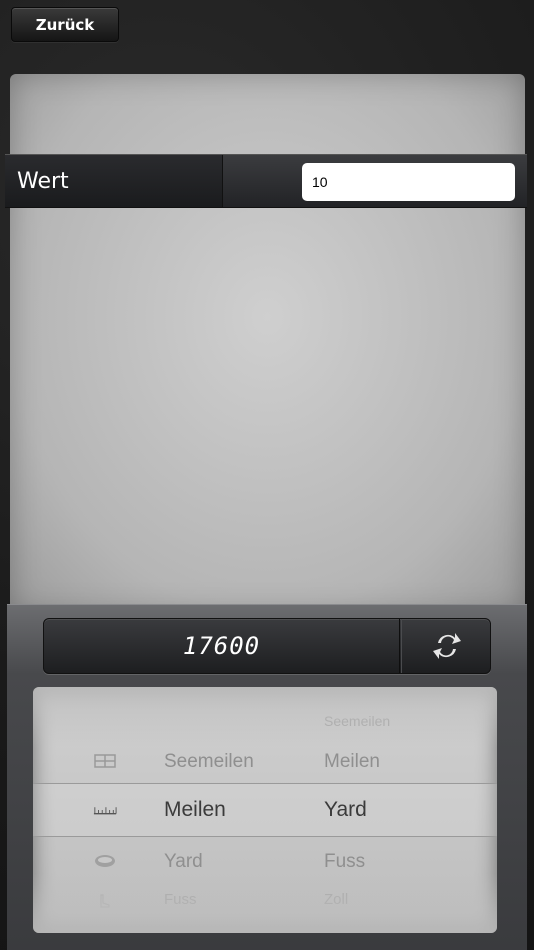 This screenshot has width=534, height=950. Describe the element at coordinates (266, 181) in the screenshot. I see `value-row: Wert` at that location.